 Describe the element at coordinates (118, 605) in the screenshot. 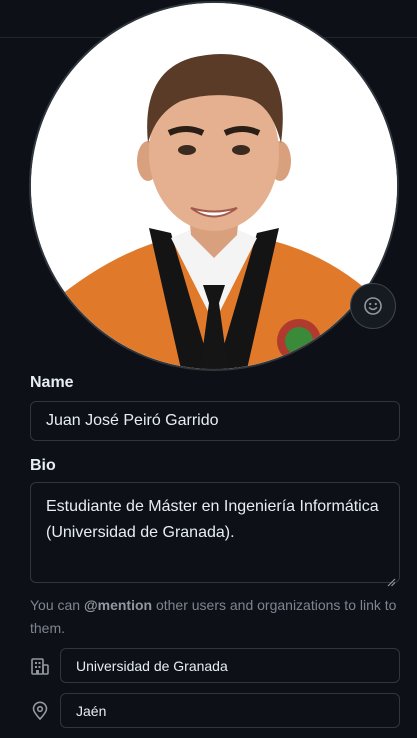

I see `mention-keyword: @mention` at that location.